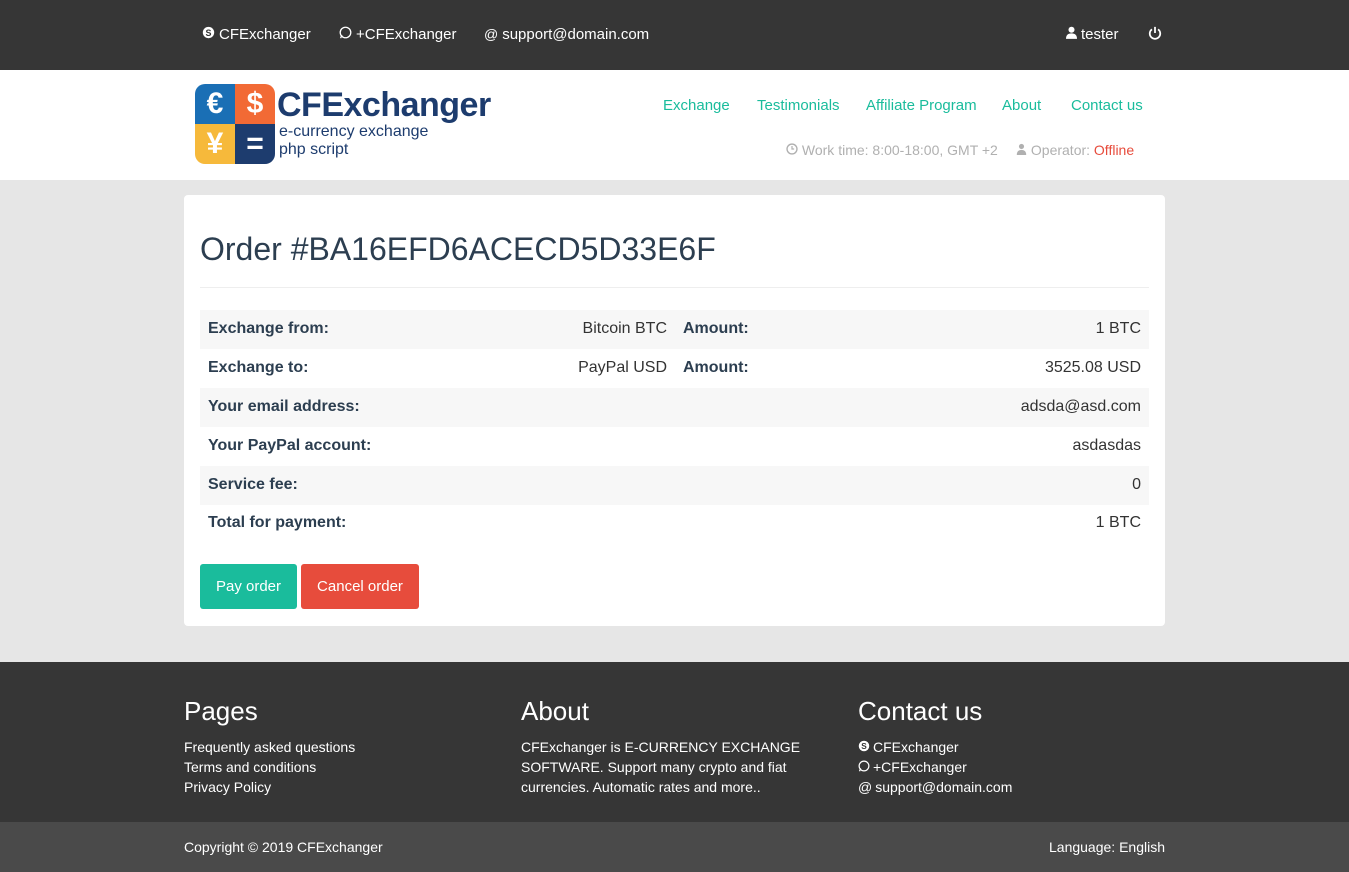 The height and width of the screenshot is (872, 1349). I want to click on table-row: Total for payment: 1 BTC, so click(674, 523).